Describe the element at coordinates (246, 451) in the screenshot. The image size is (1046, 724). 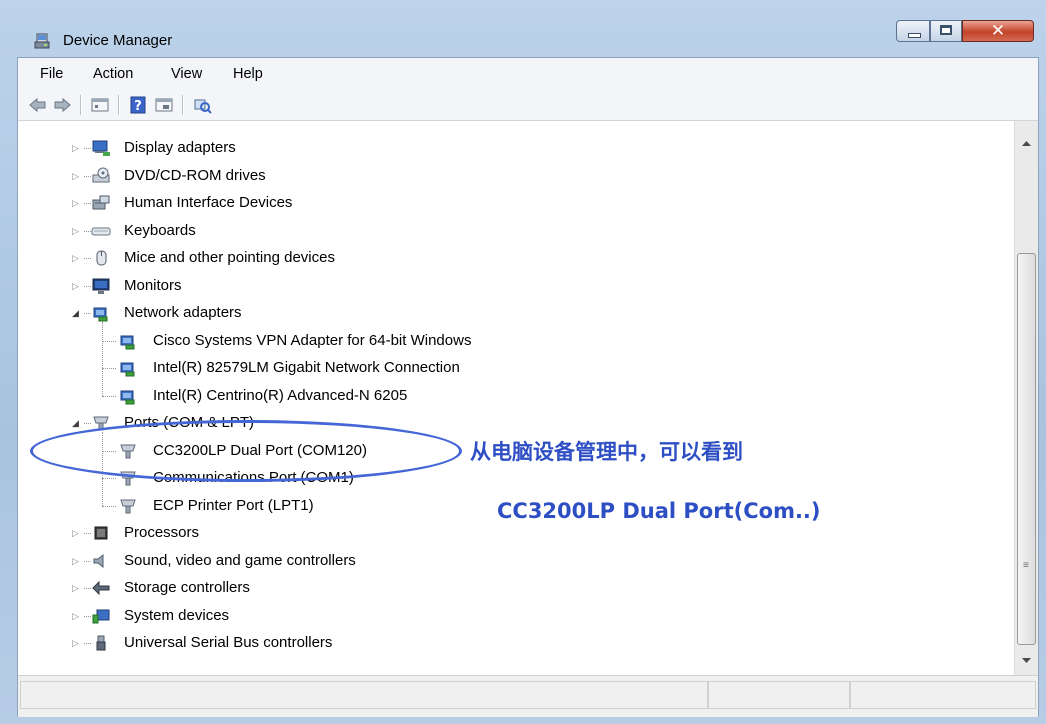
I see `highlight-ellipse` at that location.